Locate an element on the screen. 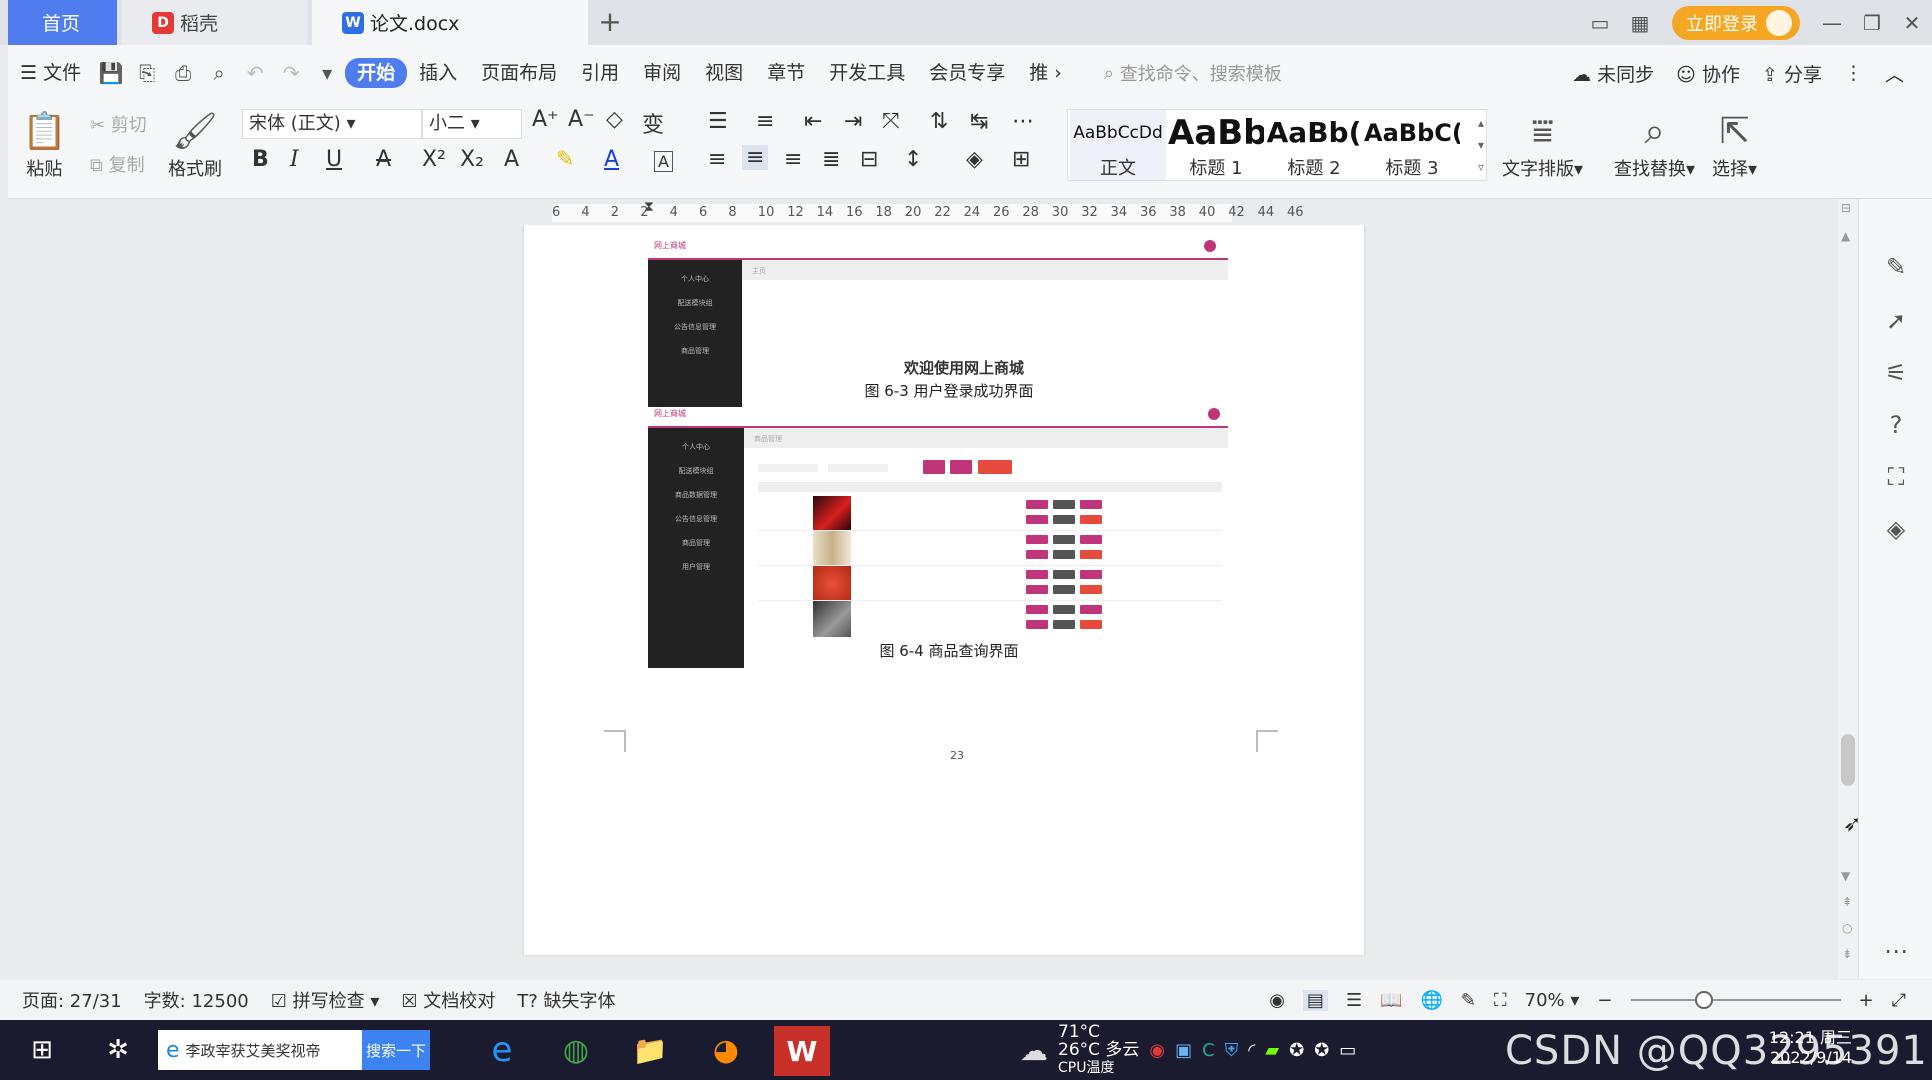  cut-button: ✂ 剪切 is located at coordinates (118, 124).